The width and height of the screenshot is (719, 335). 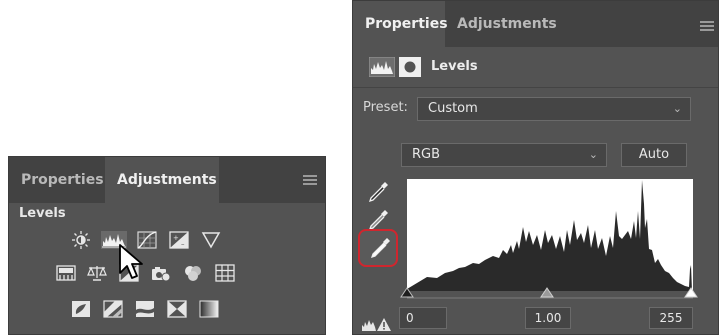 I want to click on hue-saturation-icon, so click(x=66, y=273).